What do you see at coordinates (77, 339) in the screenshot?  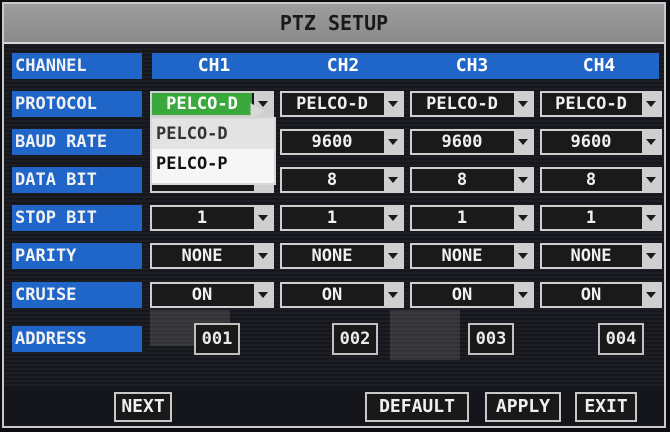 I see `label-address: ADDRESS` at bounding box center [77, 339].